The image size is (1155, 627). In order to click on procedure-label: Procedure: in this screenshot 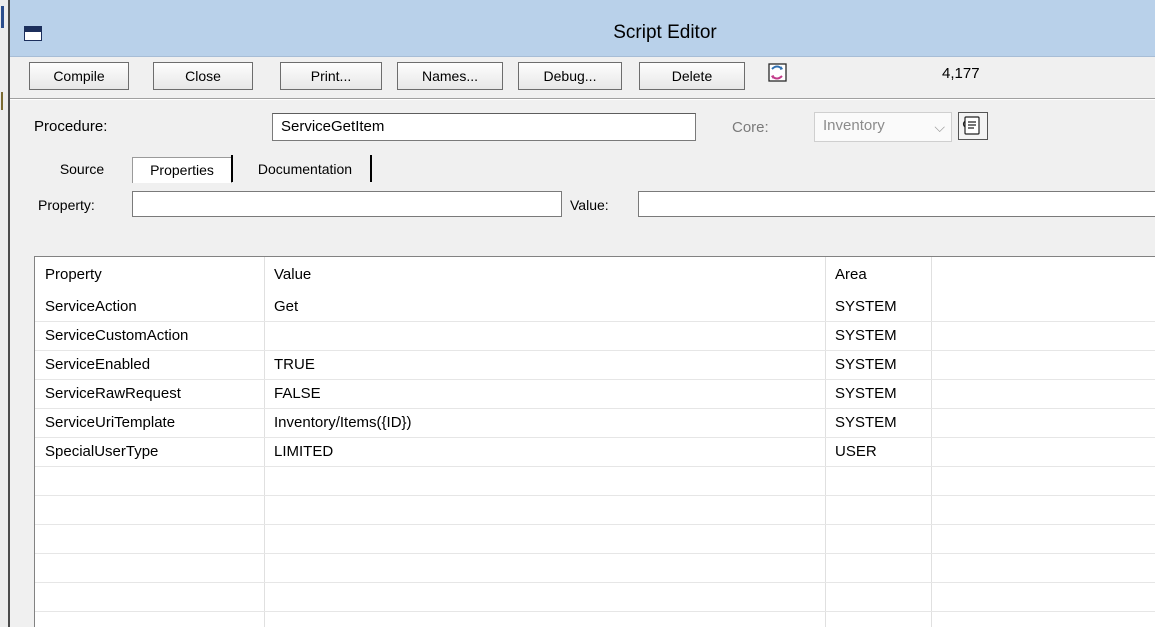, I will do `click(71, 126)`.